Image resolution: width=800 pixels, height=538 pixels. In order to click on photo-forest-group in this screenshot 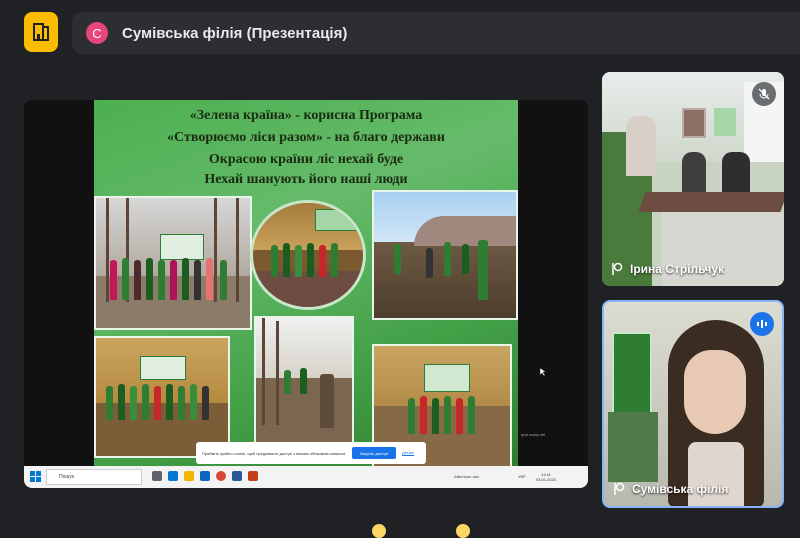, I will do `click(173, 263)`.